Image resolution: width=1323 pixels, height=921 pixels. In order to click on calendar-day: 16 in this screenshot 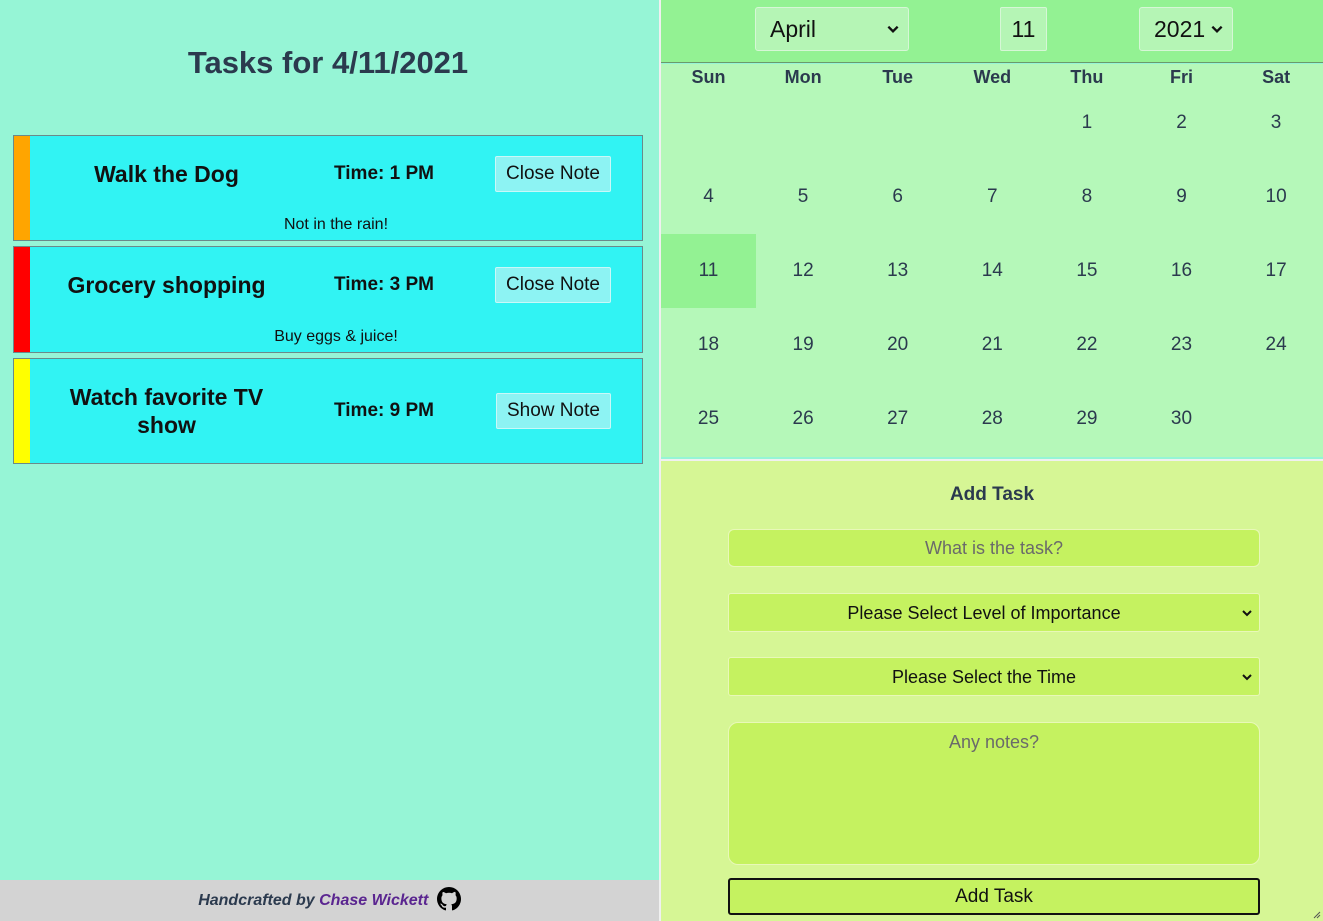, I will do `click(1181, 271)`.